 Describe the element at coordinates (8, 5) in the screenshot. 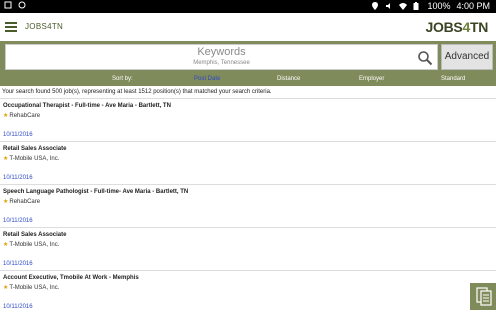

I see `notification-icon` at that location.